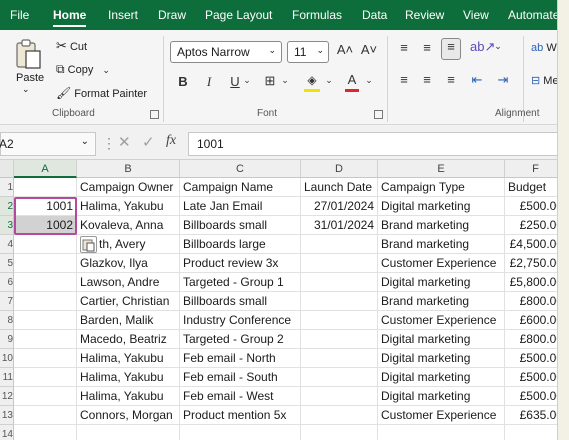 This screenshot has width=569, height=440. What do you see at coordinates (240, 225) in the screenshot?
I see `table-cell: Billboards small` at bounding box center [240, 225].